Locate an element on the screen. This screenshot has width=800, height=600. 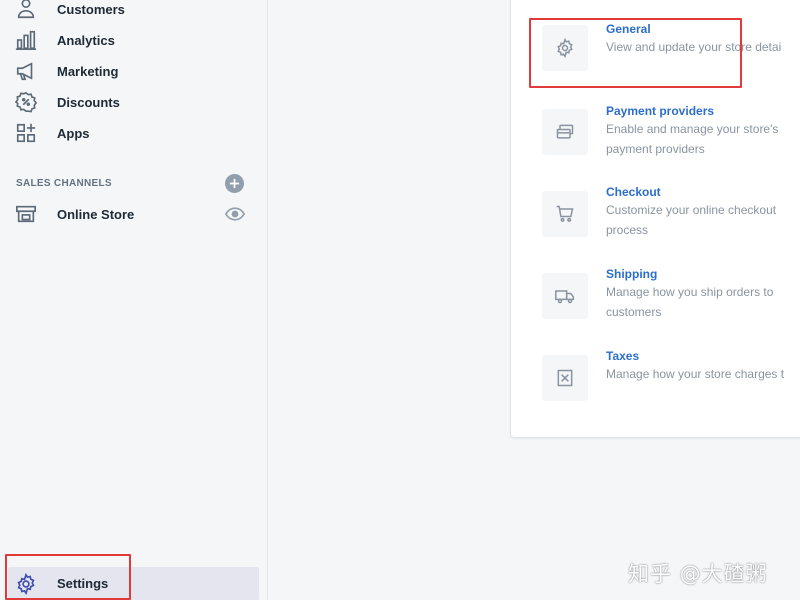
megaphone-icon is located at coordinates (26, 71).